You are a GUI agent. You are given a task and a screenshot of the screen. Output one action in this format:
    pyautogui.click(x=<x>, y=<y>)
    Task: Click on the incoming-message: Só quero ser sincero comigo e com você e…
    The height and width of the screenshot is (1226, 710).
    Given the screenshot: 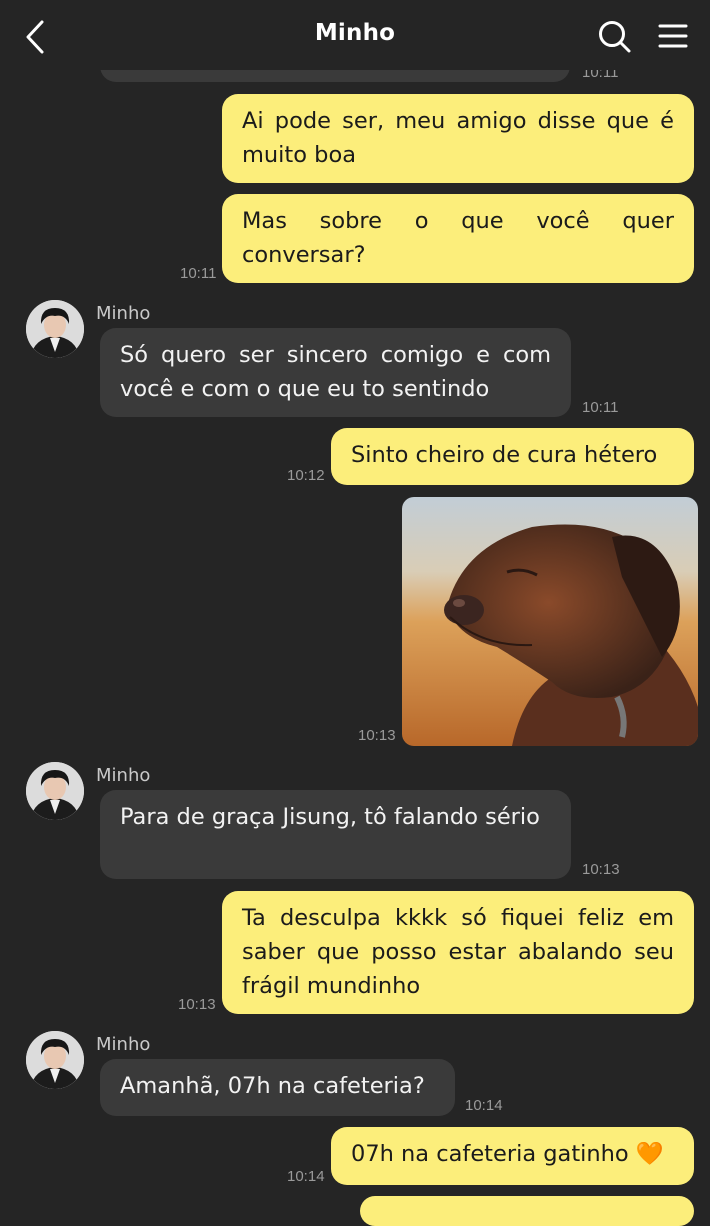 What is the action you would take?
    pyautogui.click(x=335, y=372)
    